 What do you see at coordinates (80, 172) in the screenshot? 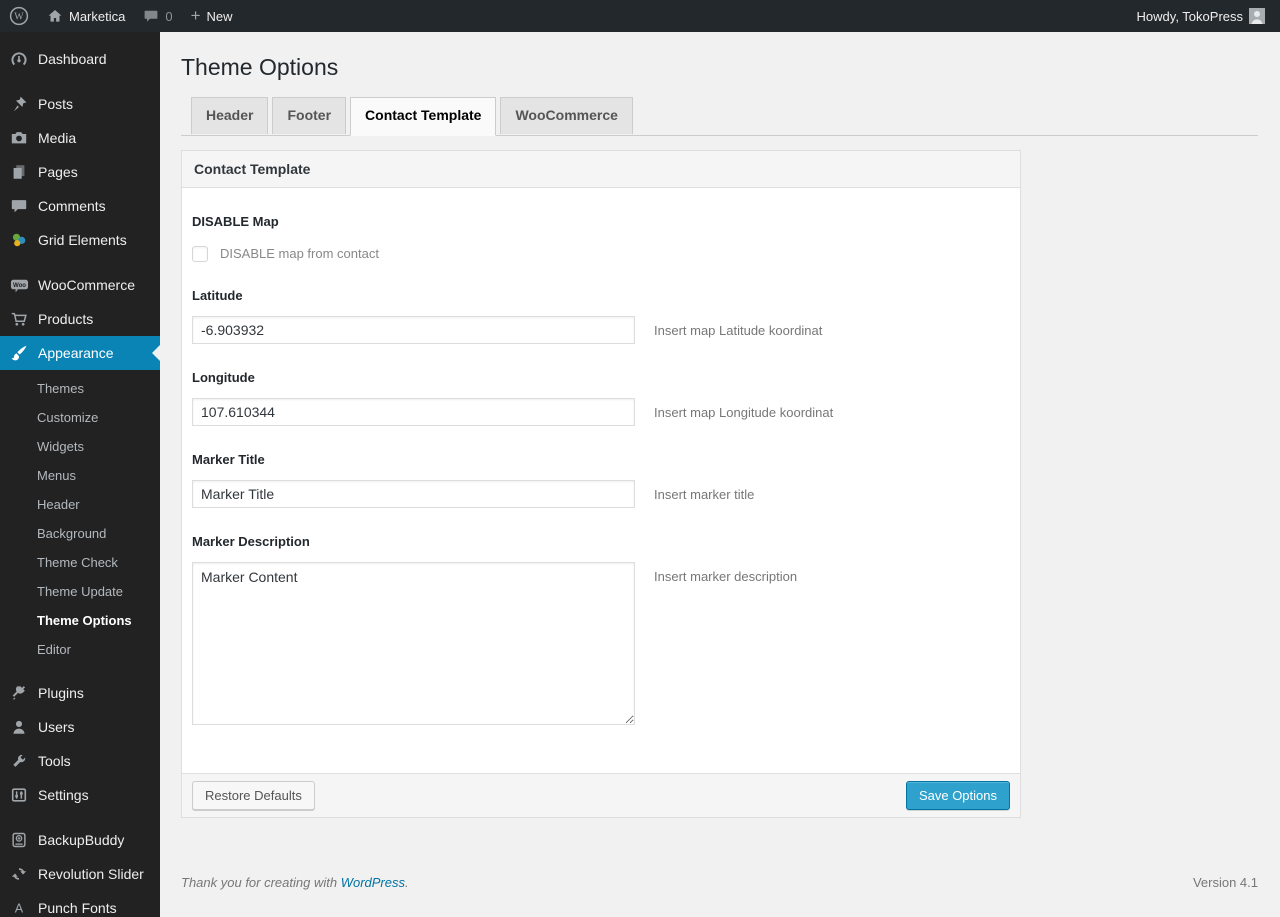
I see `sidebar-item-pages: Pages` at bounding box center [80, 172].